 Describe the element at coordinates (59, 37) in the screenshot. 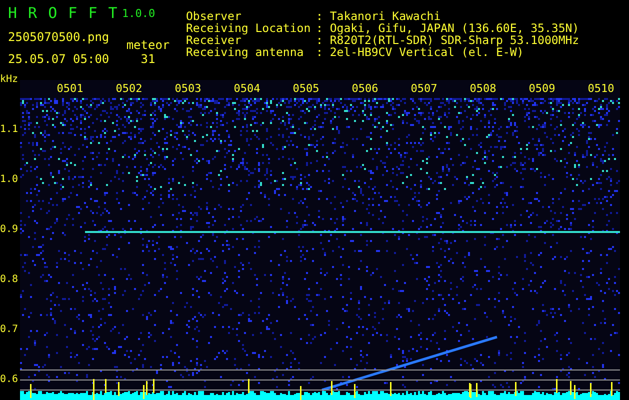

I see `file-name: 2505070500.png` at that location.